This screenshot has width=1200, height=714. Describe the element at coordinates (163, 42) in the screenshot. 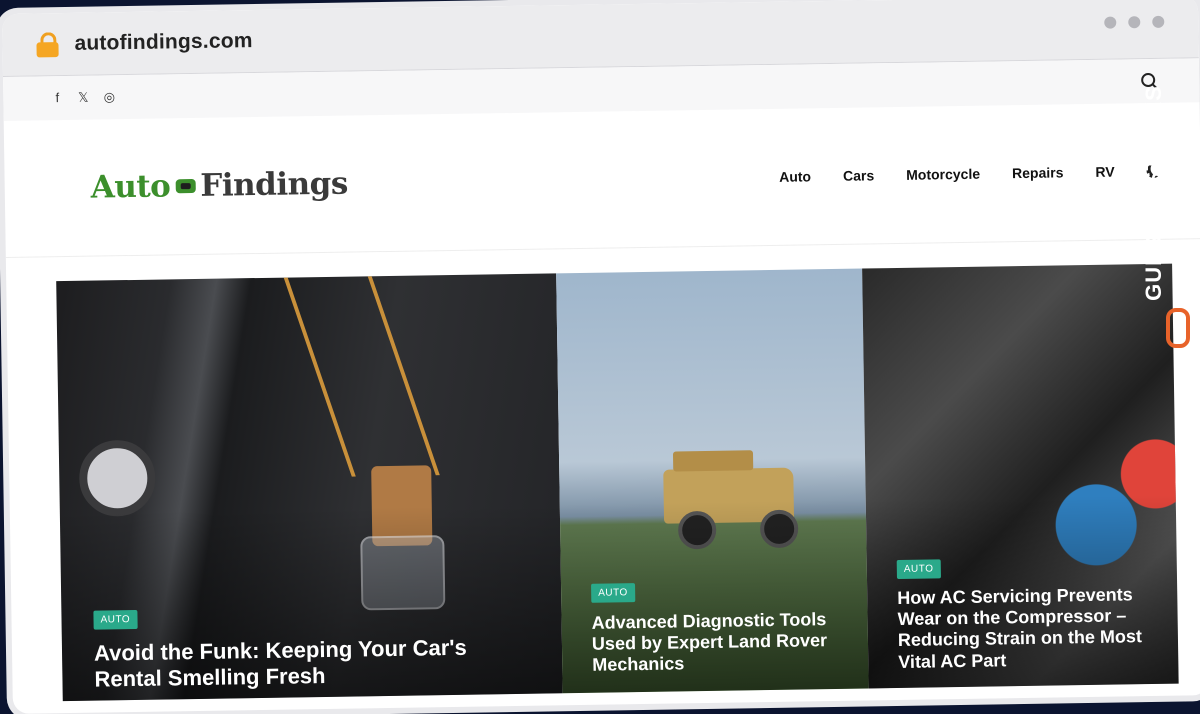

I see `url-text: autofindings.com` at that location.